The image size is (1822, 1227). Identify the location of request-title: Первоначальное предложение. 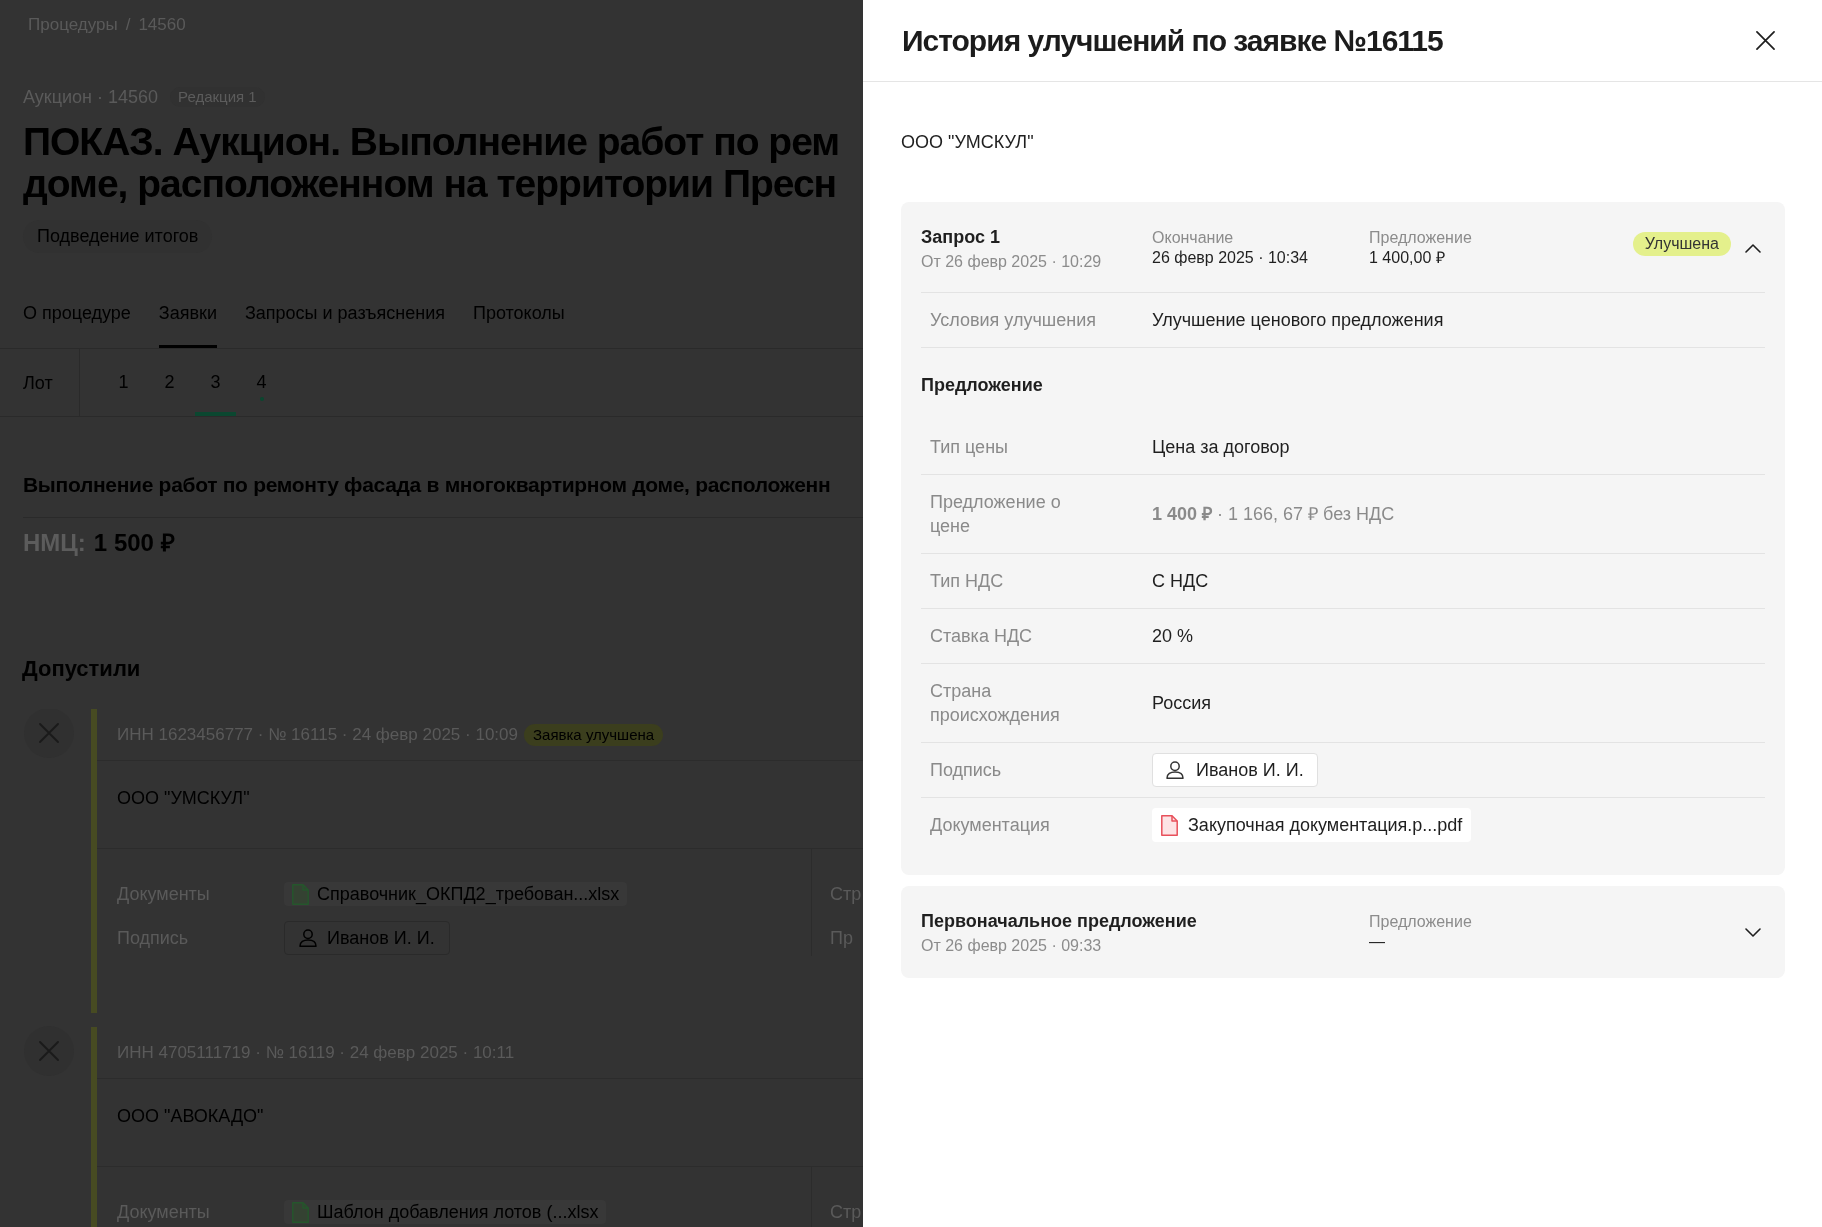
(1059, 921).